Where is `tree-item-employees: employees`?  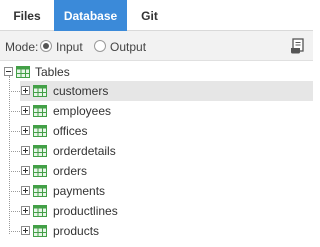 tree-item-employees: employees is located at coordinates (161, 111).